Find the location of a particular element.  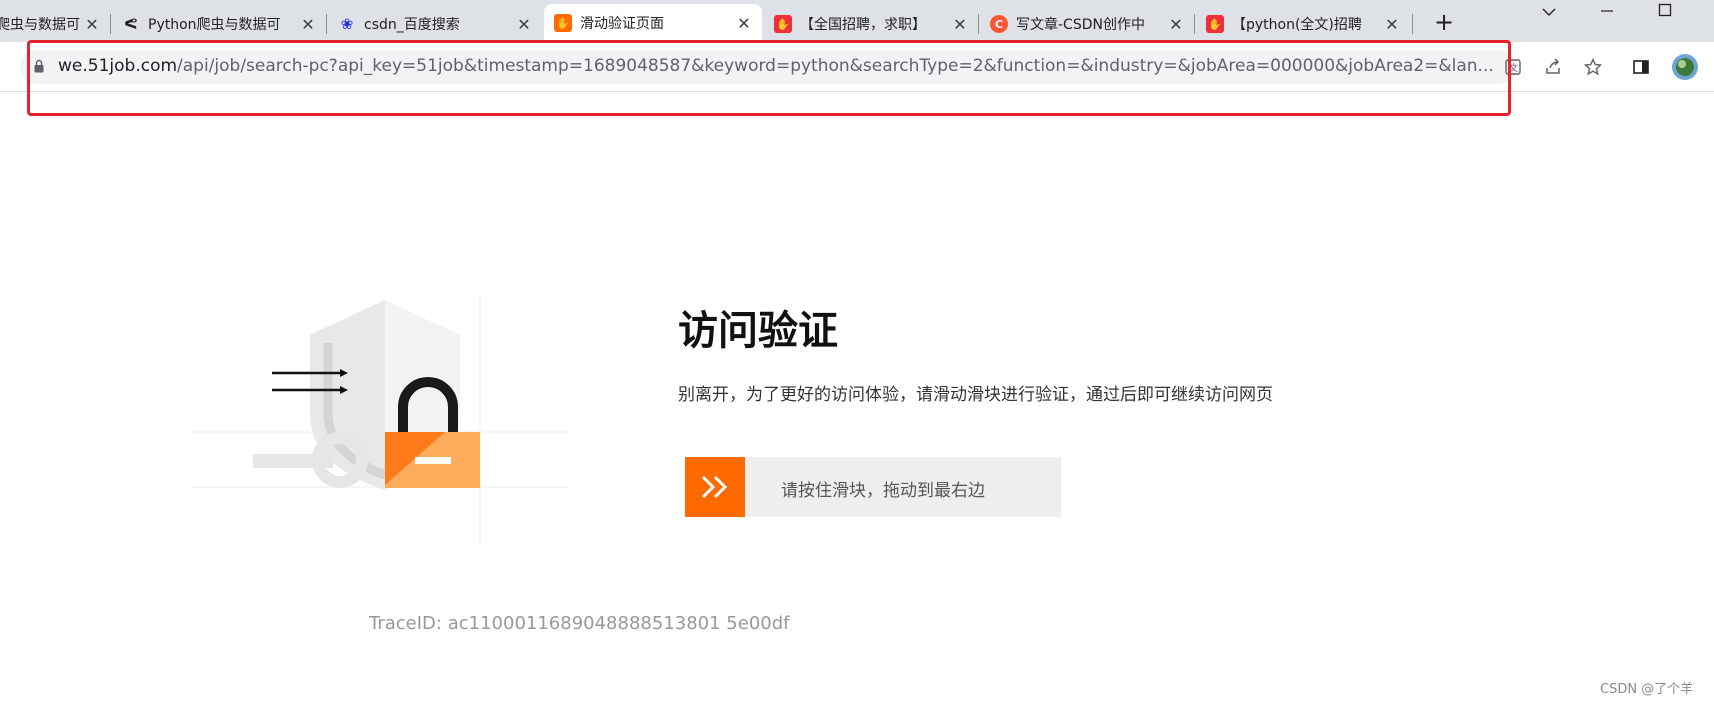

page-subtitle: 别离开，为了更好的访问体验，请滑动滑块进行验证，通过后即可继续访问网页 is located at coordinates (975, 395).